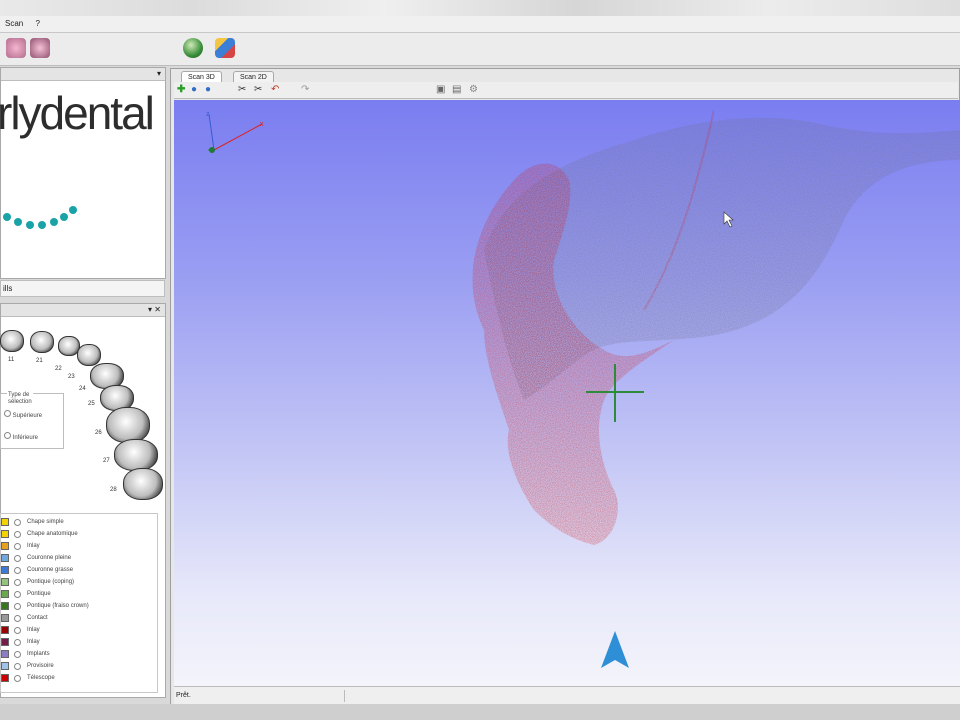 This screenshot has height=720, width=960. What do you see at coordinates (344, 696) in the screenshot?
I see `status-divider` at bounding box center [344, 696].